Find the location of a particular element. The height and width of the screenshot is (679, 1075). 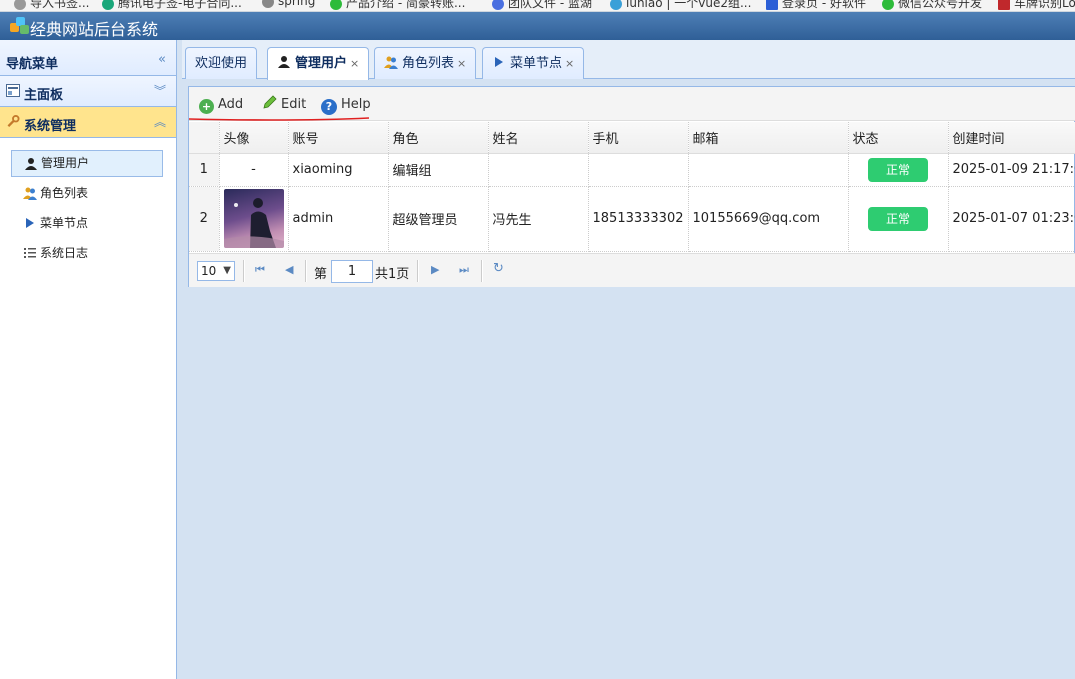

sidebar-section-dashboard: 主面板 ︾ is located at coordinates (88, 91).